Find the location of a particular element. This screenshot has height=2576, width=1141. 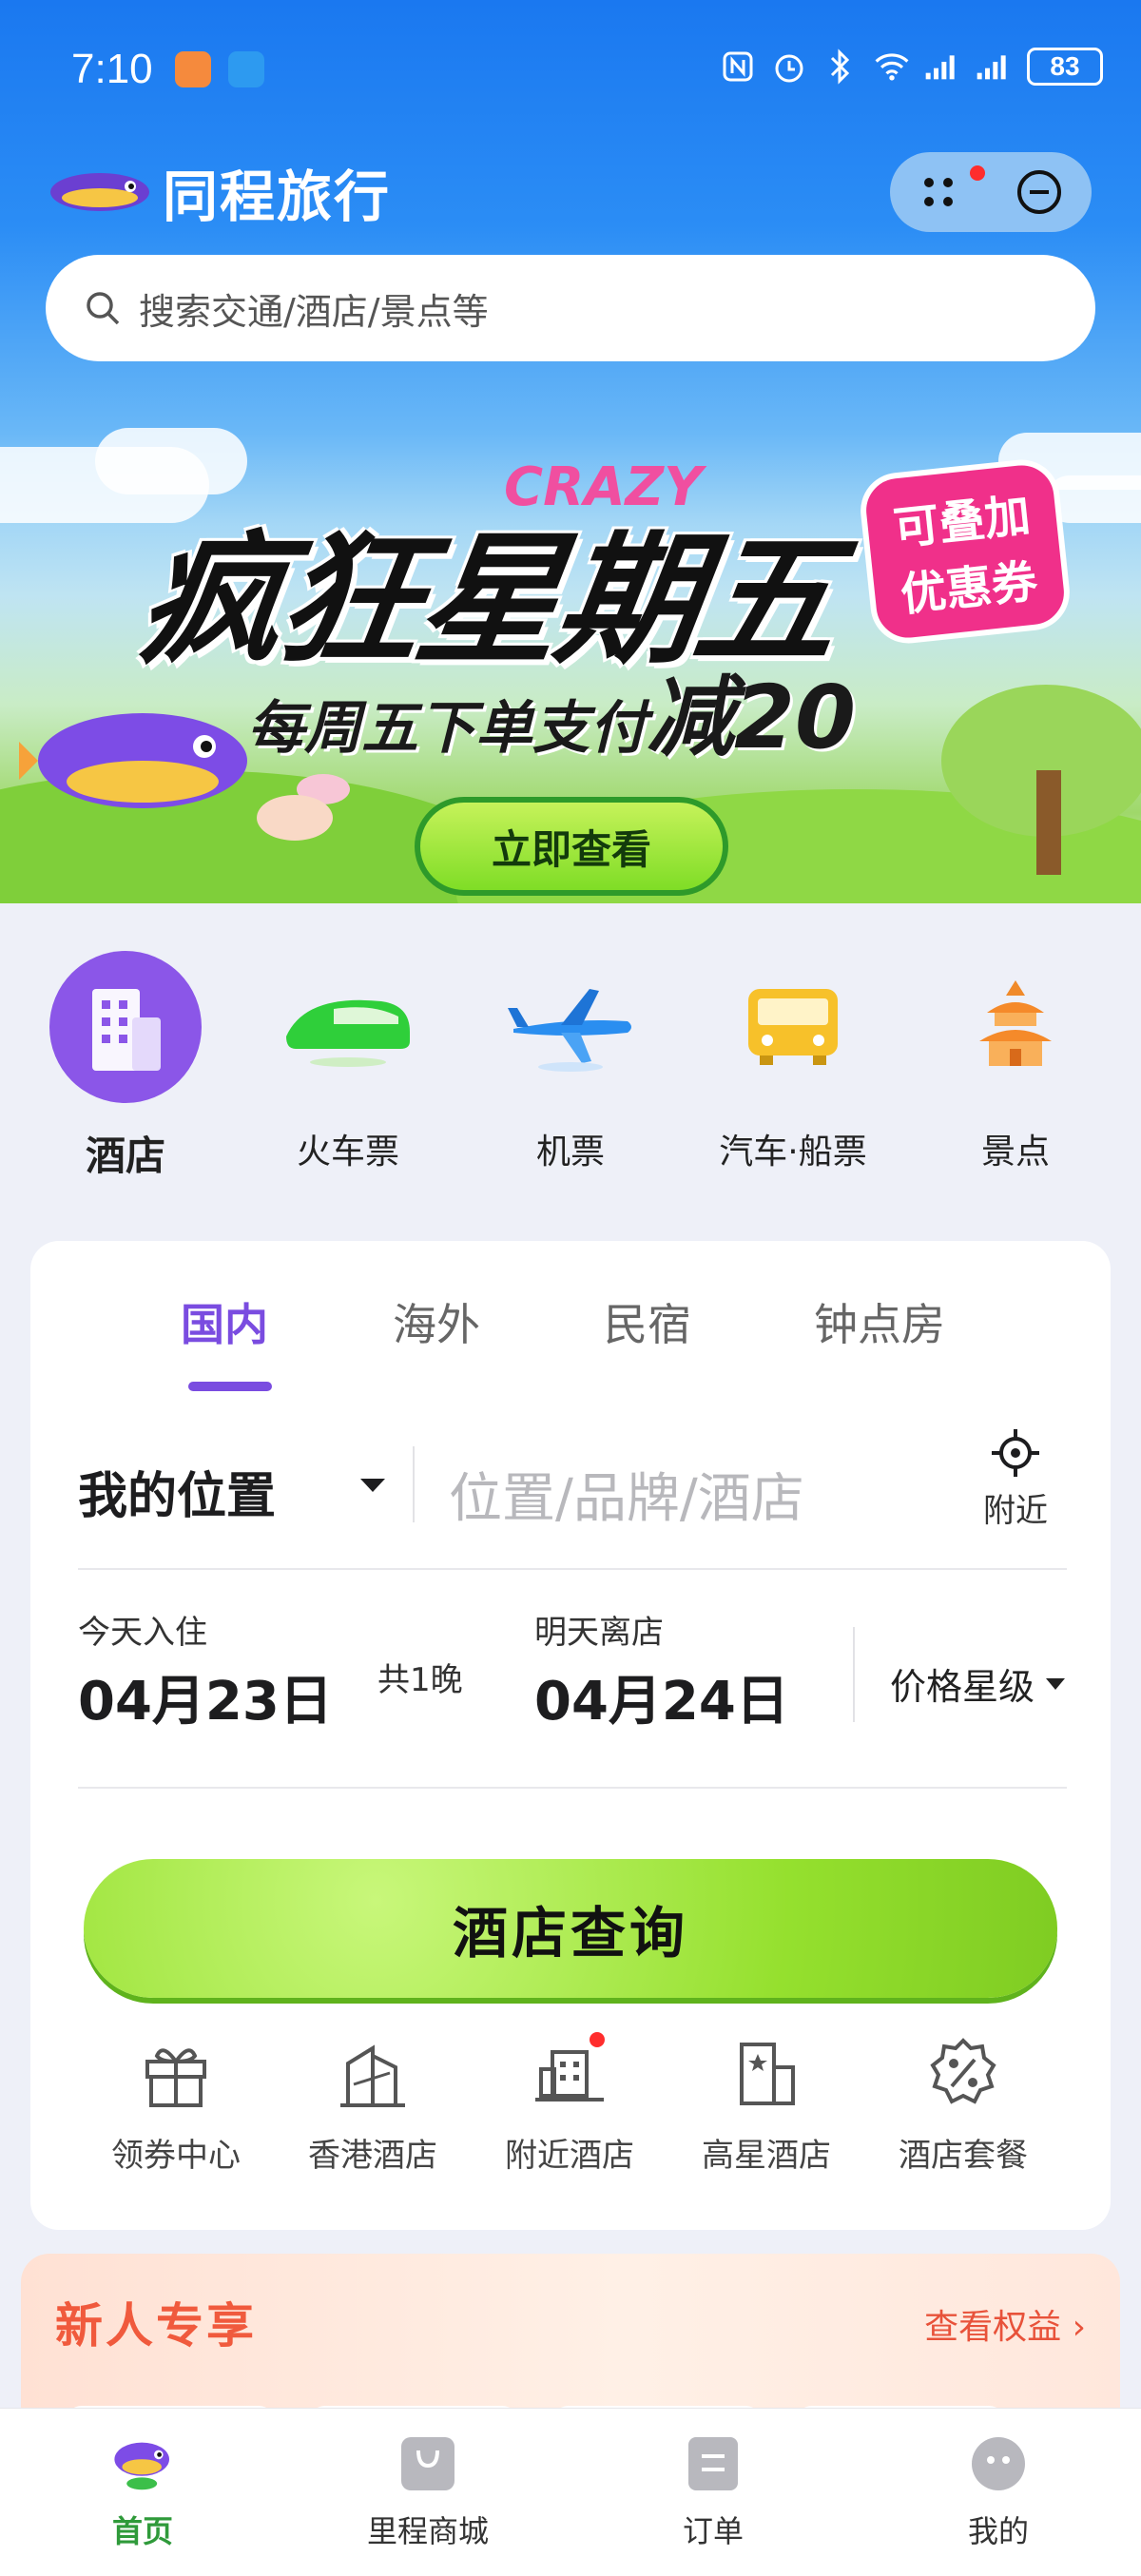

shortcut-label: 领券中心 is located at coordinates (176, 2156).